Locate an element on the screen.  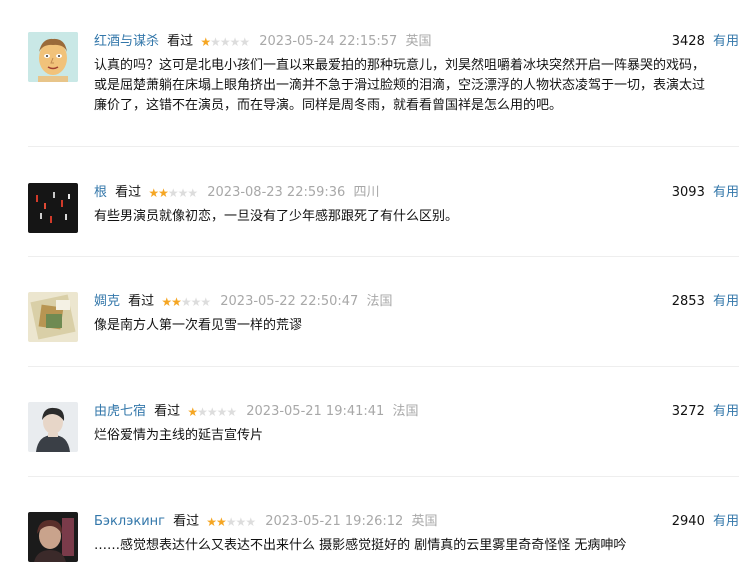
username-link: 红酒与谋杀 is located at coordinates (126, 41).